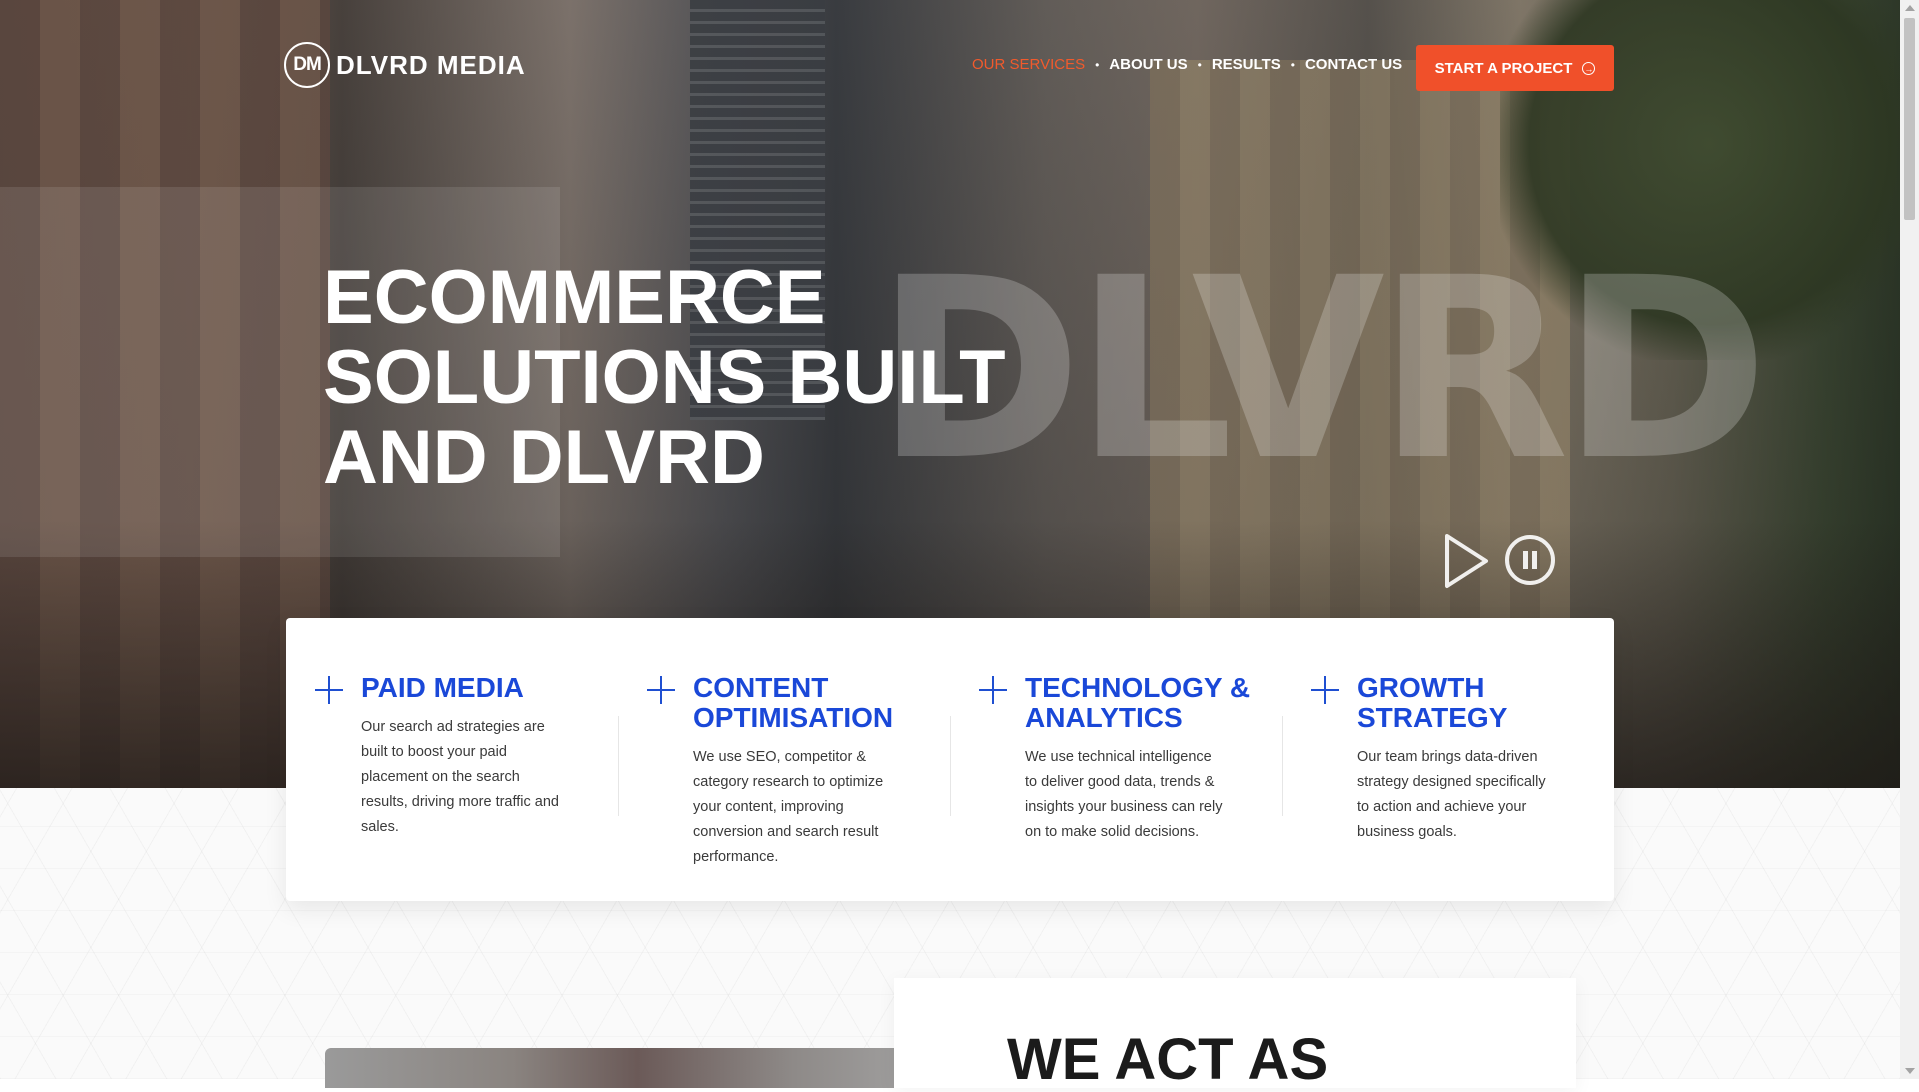  What do you see at coordinates (544, 457) in the screenshot?
I see `hero-title-line: AND DLVRD` at bounding box center [544, 457].